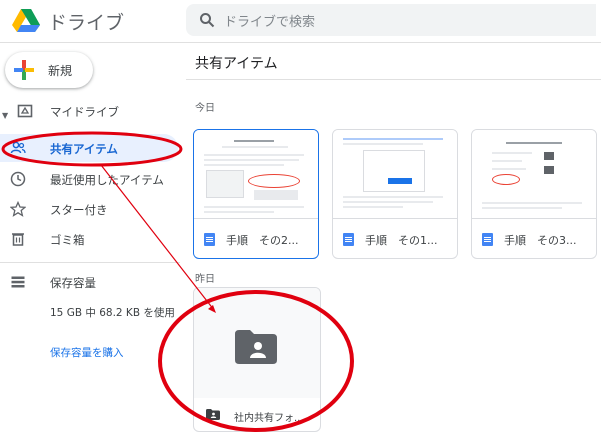  I want to click on search-bar: ドライブで検索, so click(391, 20).